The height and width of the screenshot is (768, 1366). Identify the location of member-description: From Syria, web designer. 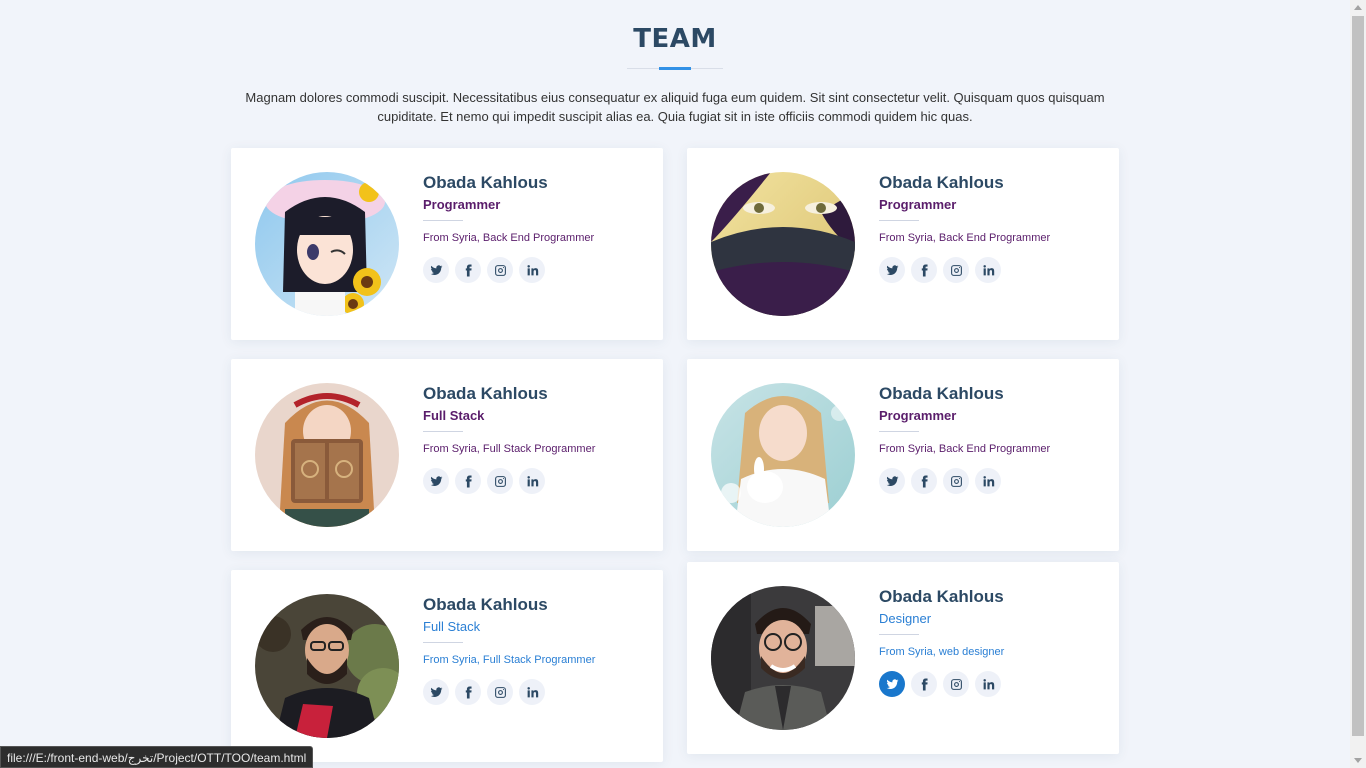
(942, 652).